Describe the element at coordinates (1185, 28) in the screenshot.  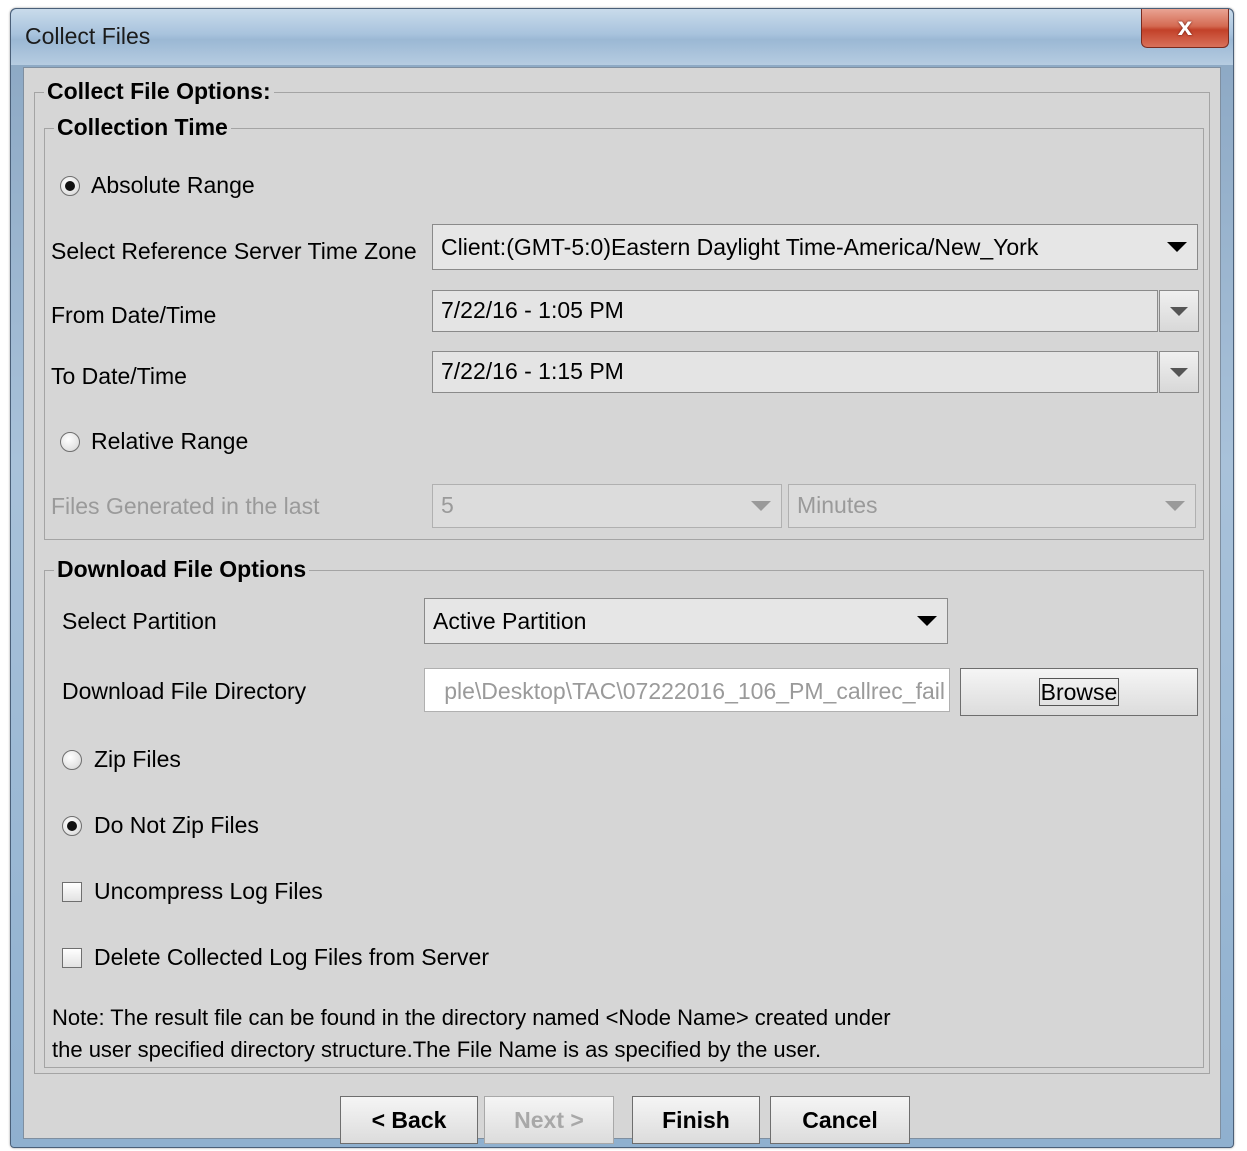
I see `close-button: x` at that location.